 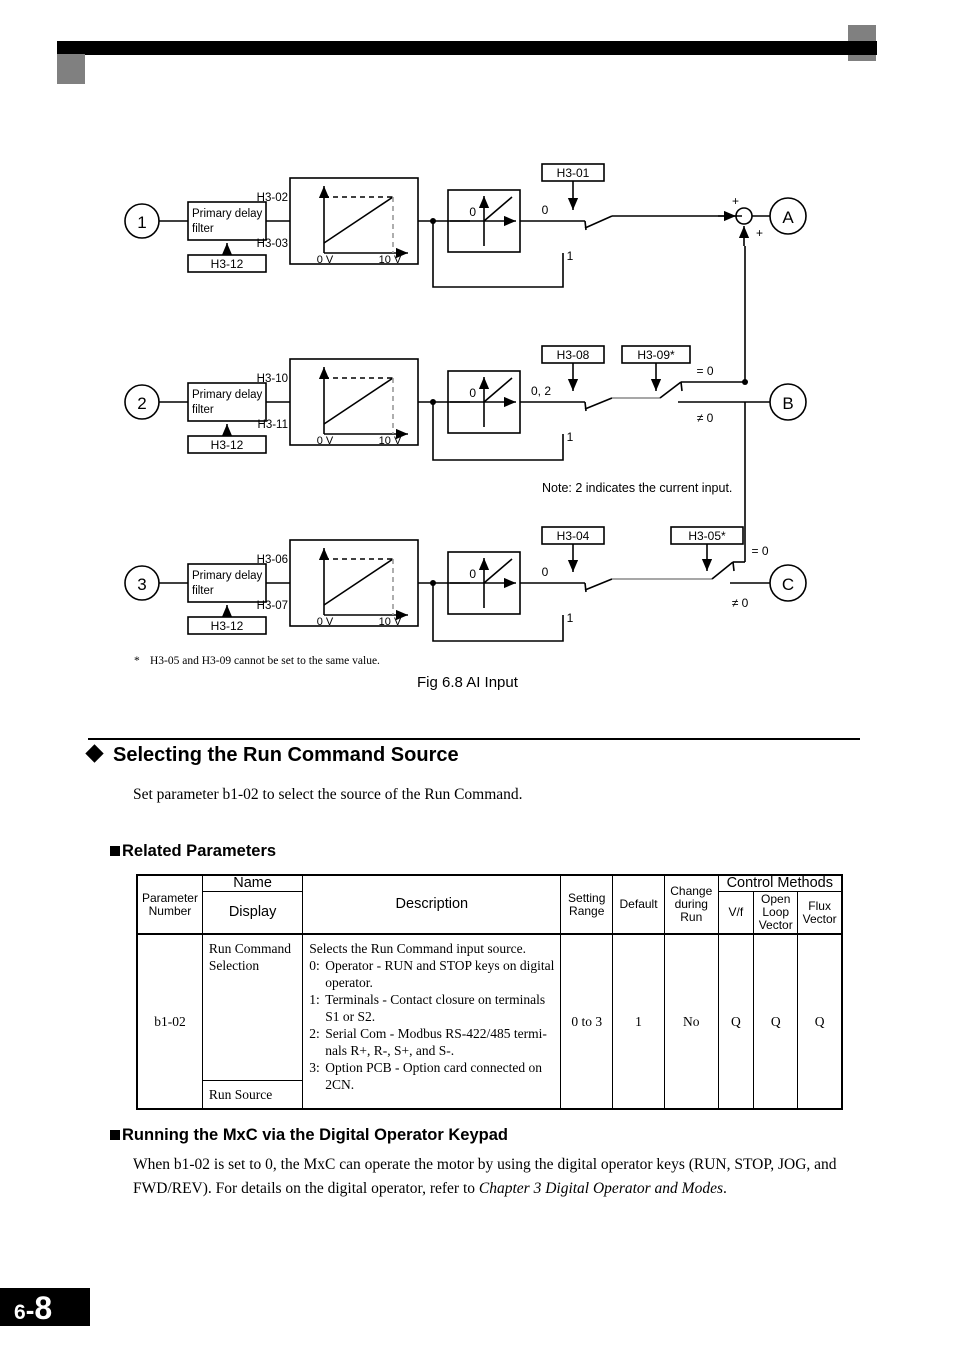 I want to click on desc-item-1-t1: Terminals - Contact closure on terminals, so click(x=435, y=999).